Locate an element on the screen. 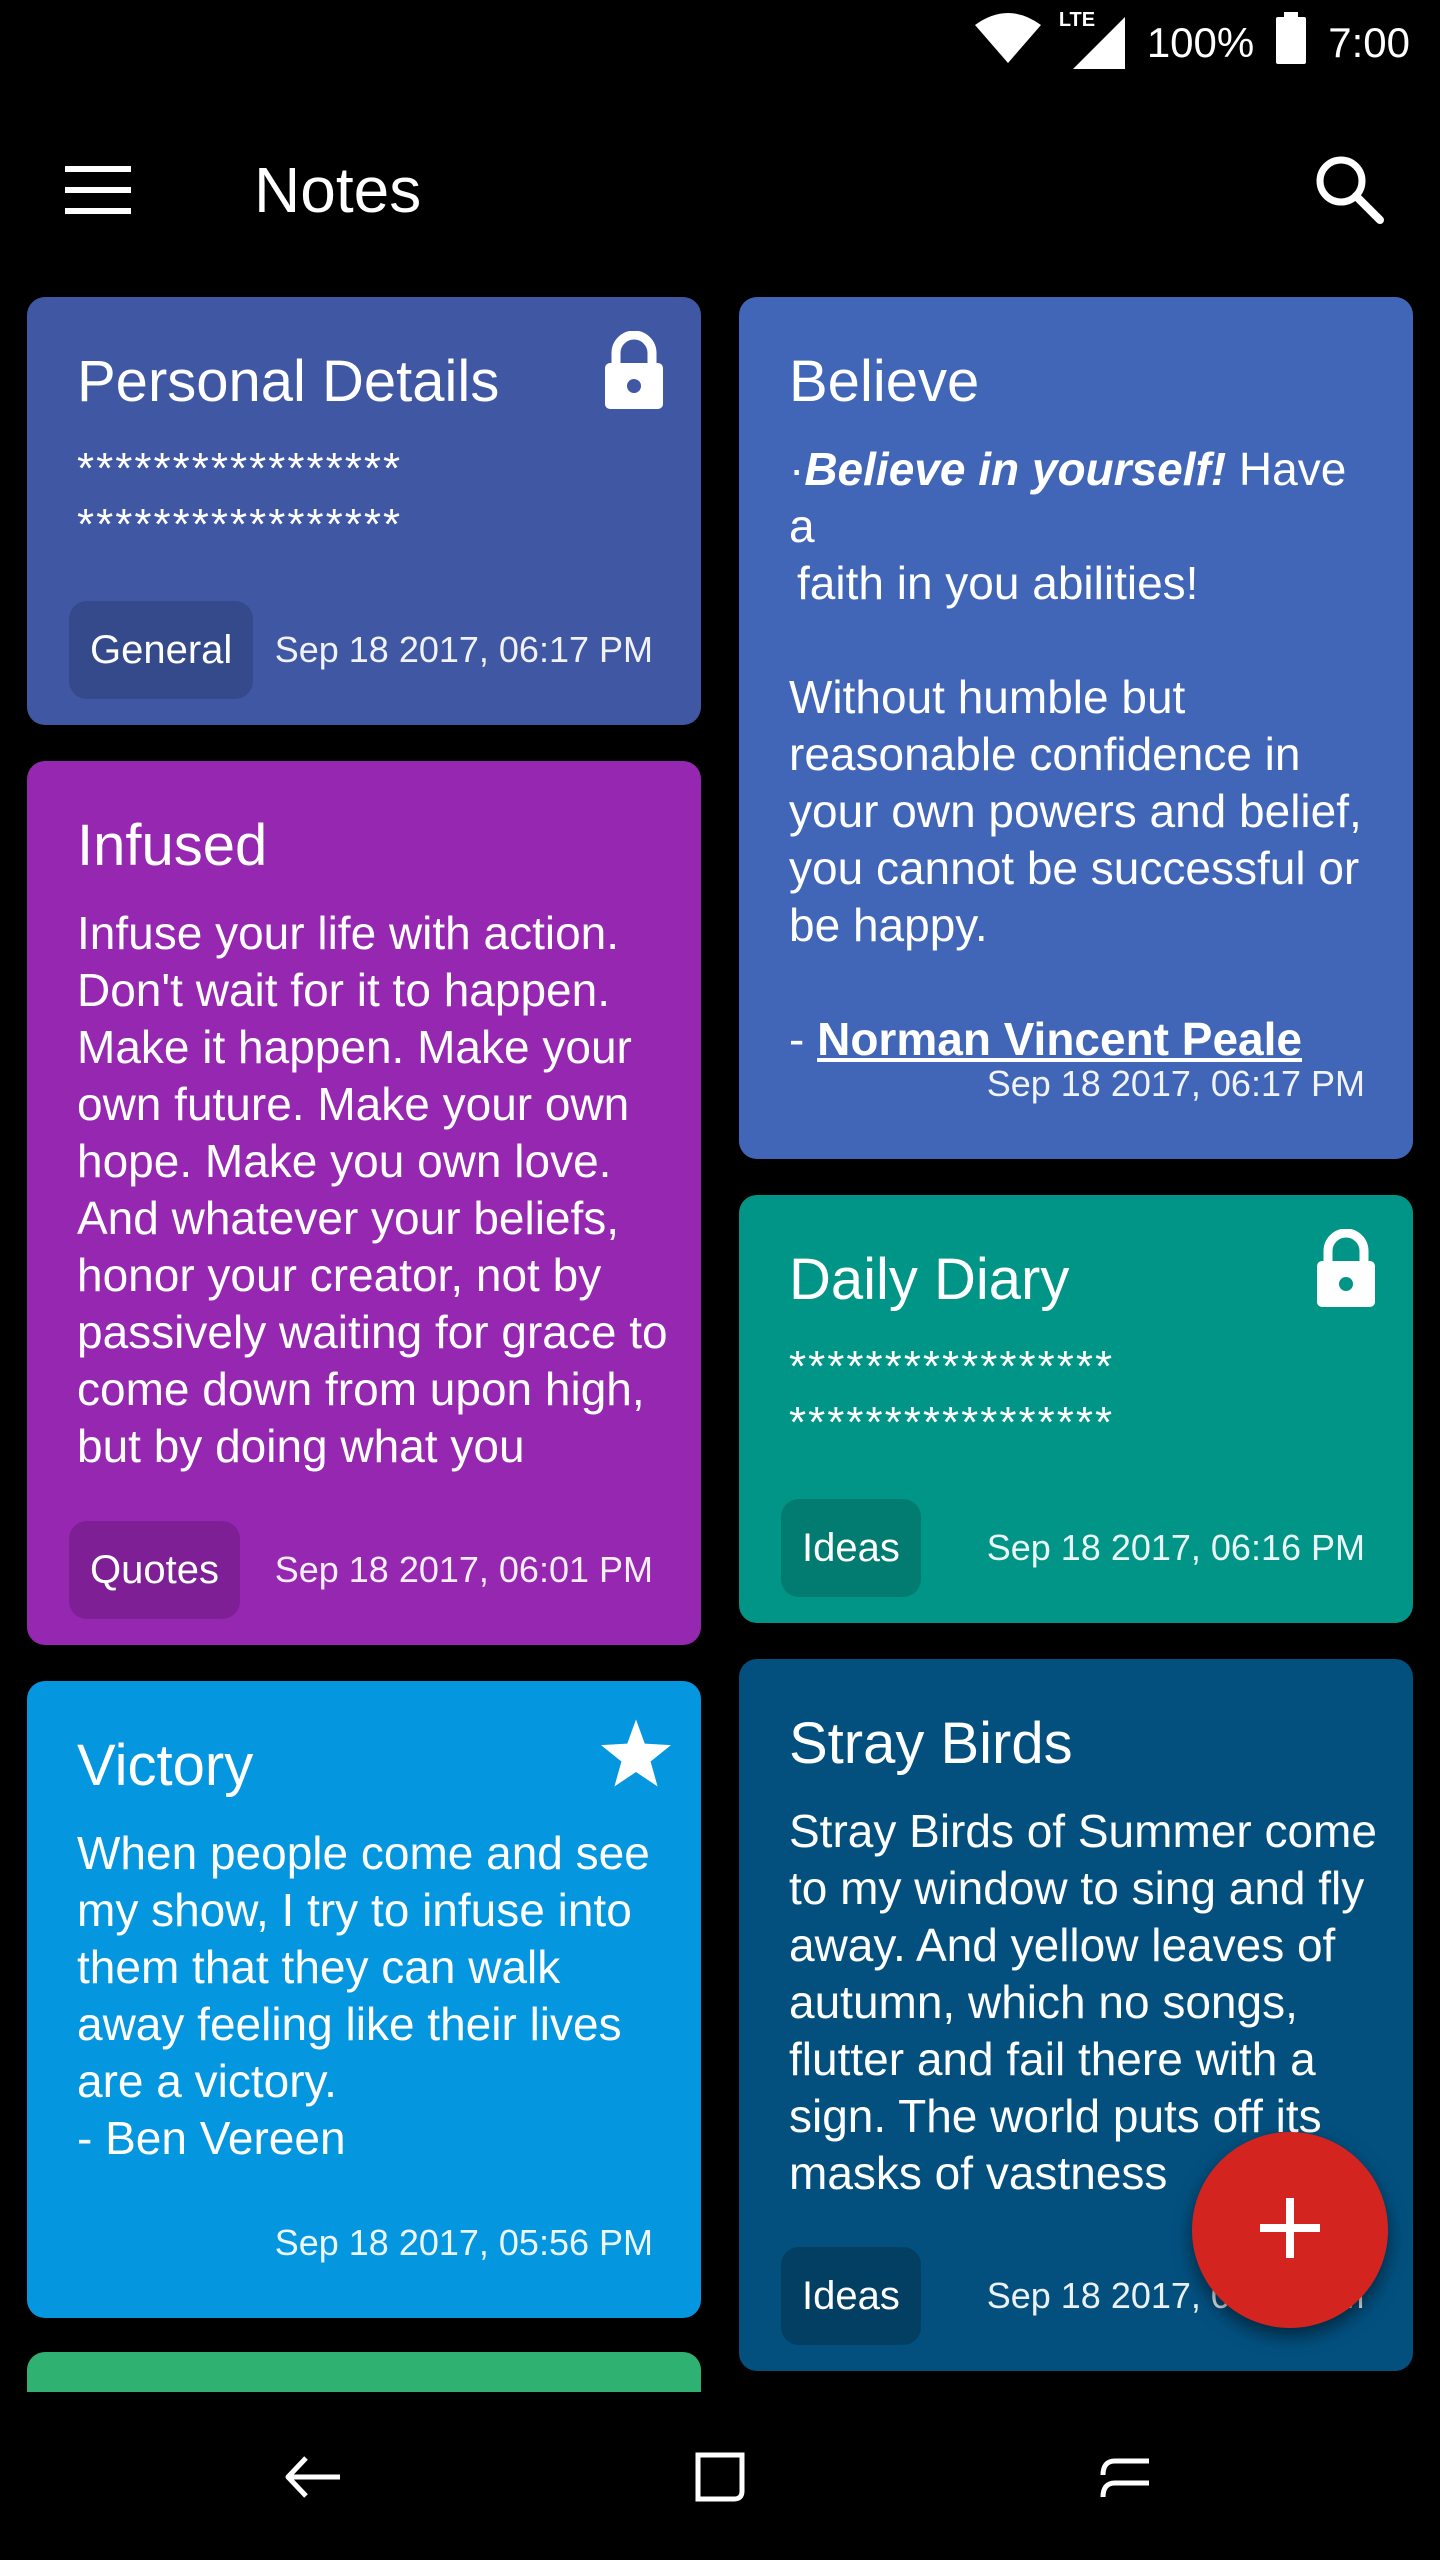 Image resolution: width=1440 pixels, height=2560 pixels. note-title: Stray Birds is located at coordinates (931, 1743).